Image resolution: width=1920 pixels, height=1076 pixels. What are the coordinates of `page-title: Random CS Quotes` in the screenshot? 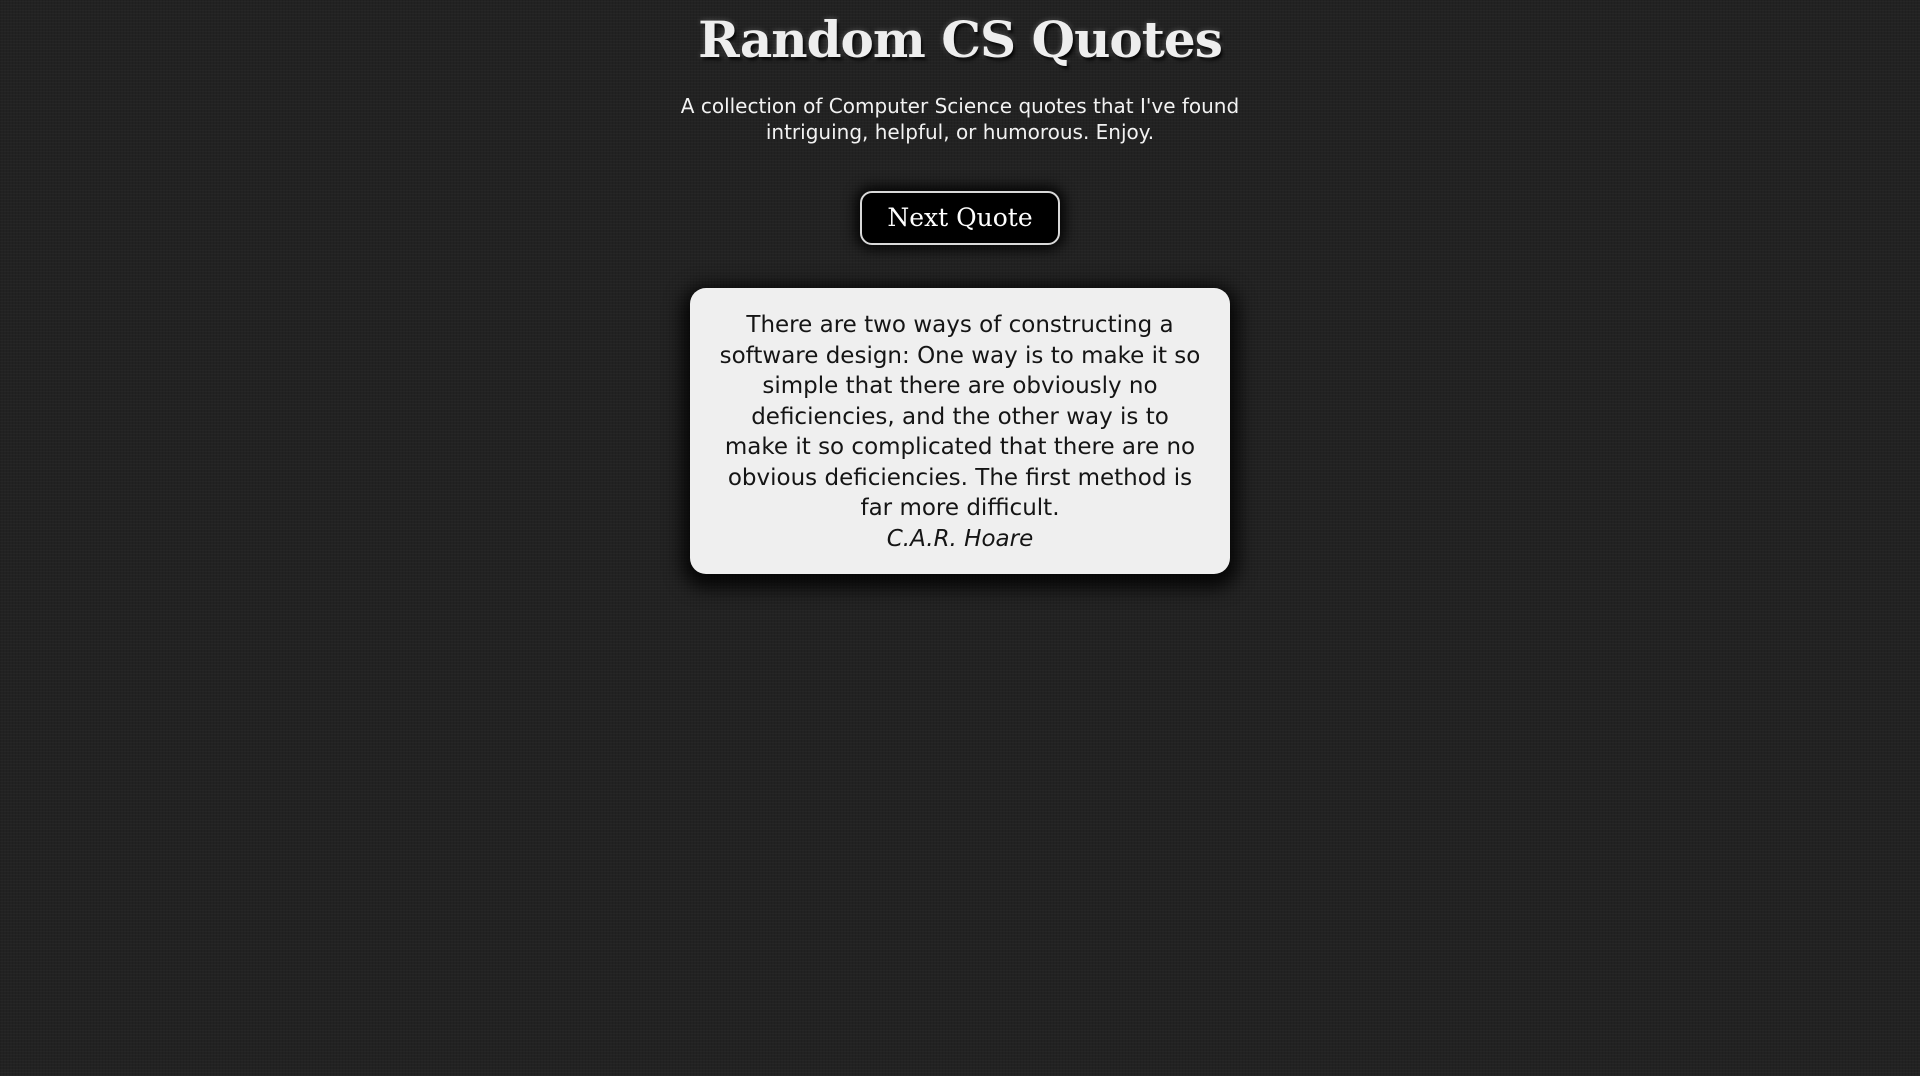 It's located at (960, 39).